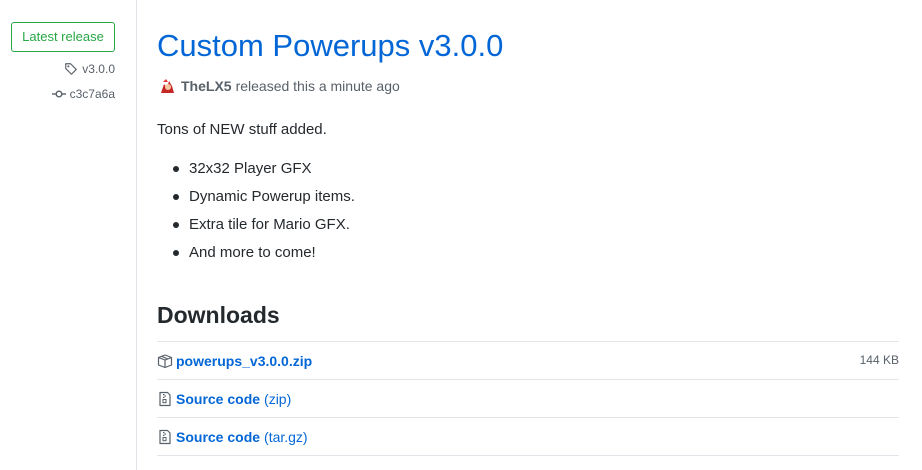 Image resolution: width=922 pixels, height=470 pixels. Describe the element at coordinates (63, 37) in the screenshot. I see `latest-release-badge: Latest release` at that location.